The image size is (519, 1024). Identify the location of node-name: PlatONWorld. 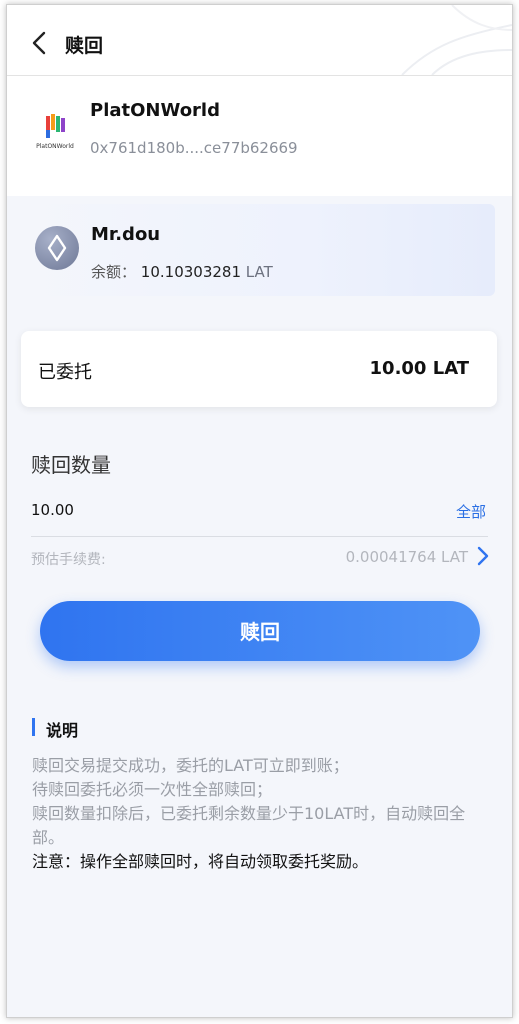
(155, 110).